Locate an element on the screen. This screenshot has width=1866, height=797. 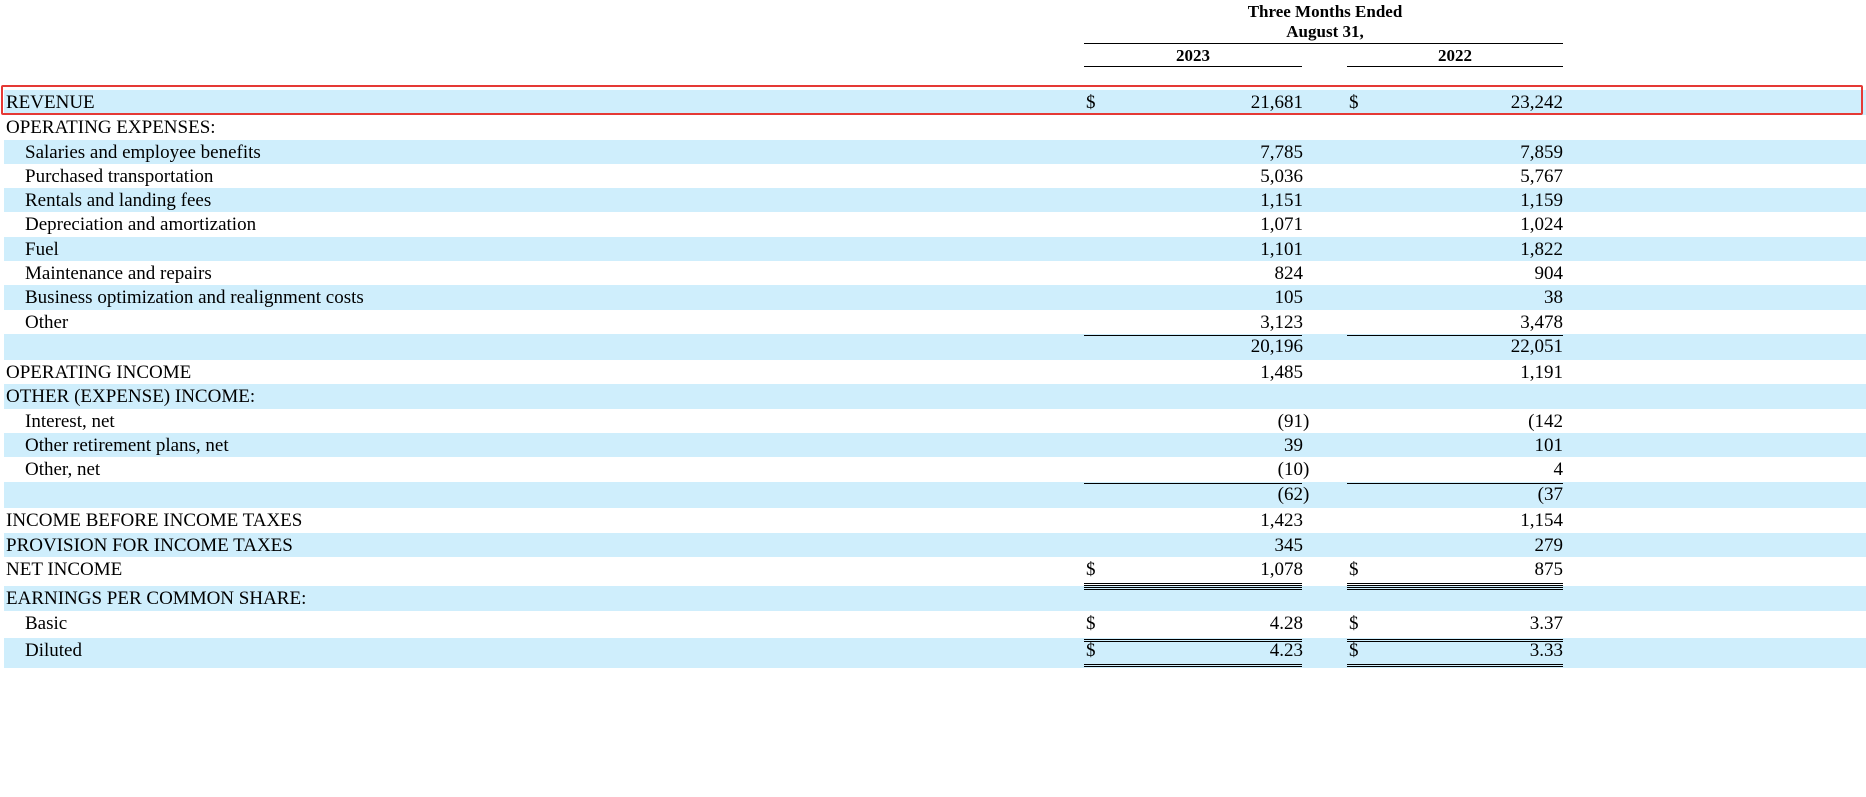
table-row: INCOME BEFORE INCOME TAXES 1,423 1,154 is located at coordinates (935, 520).